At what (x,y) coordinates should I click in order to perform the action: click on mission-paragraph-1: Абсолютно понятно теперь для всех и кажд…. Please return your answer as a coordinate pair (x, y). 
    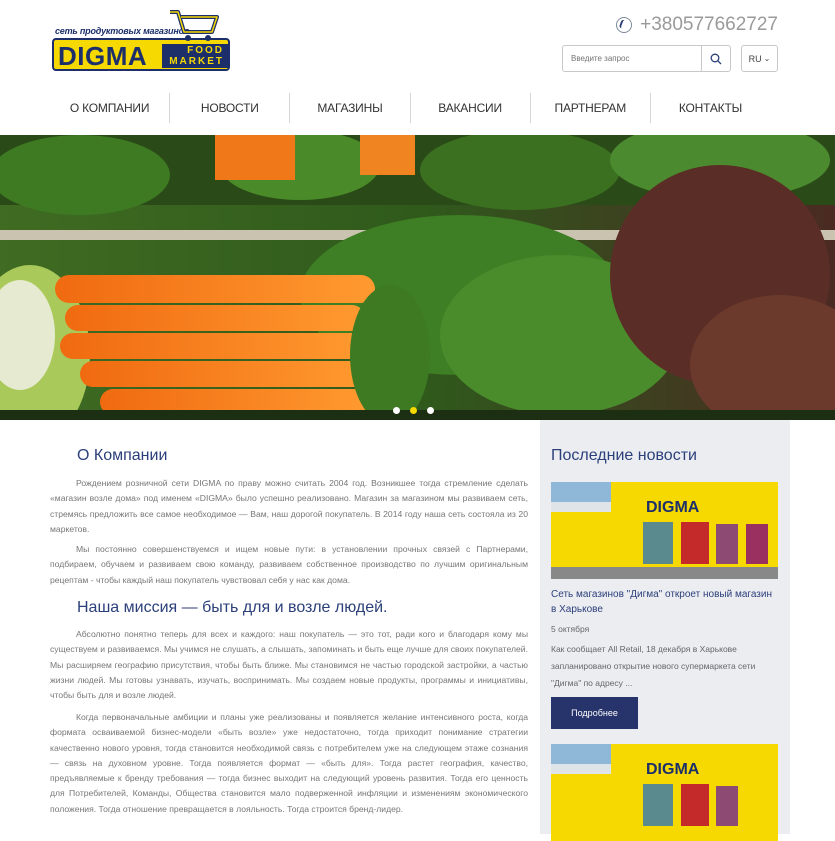
    Looking at the image, I should click on (289, 665).